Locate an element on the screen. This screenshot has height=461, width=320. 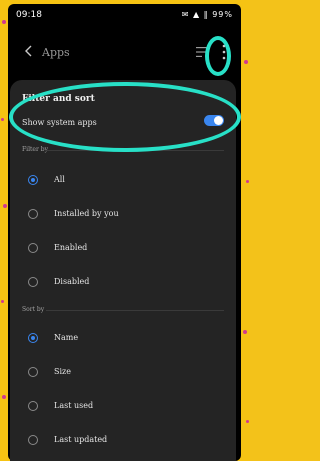
option-label: Size is located at coordinates (62, 371).